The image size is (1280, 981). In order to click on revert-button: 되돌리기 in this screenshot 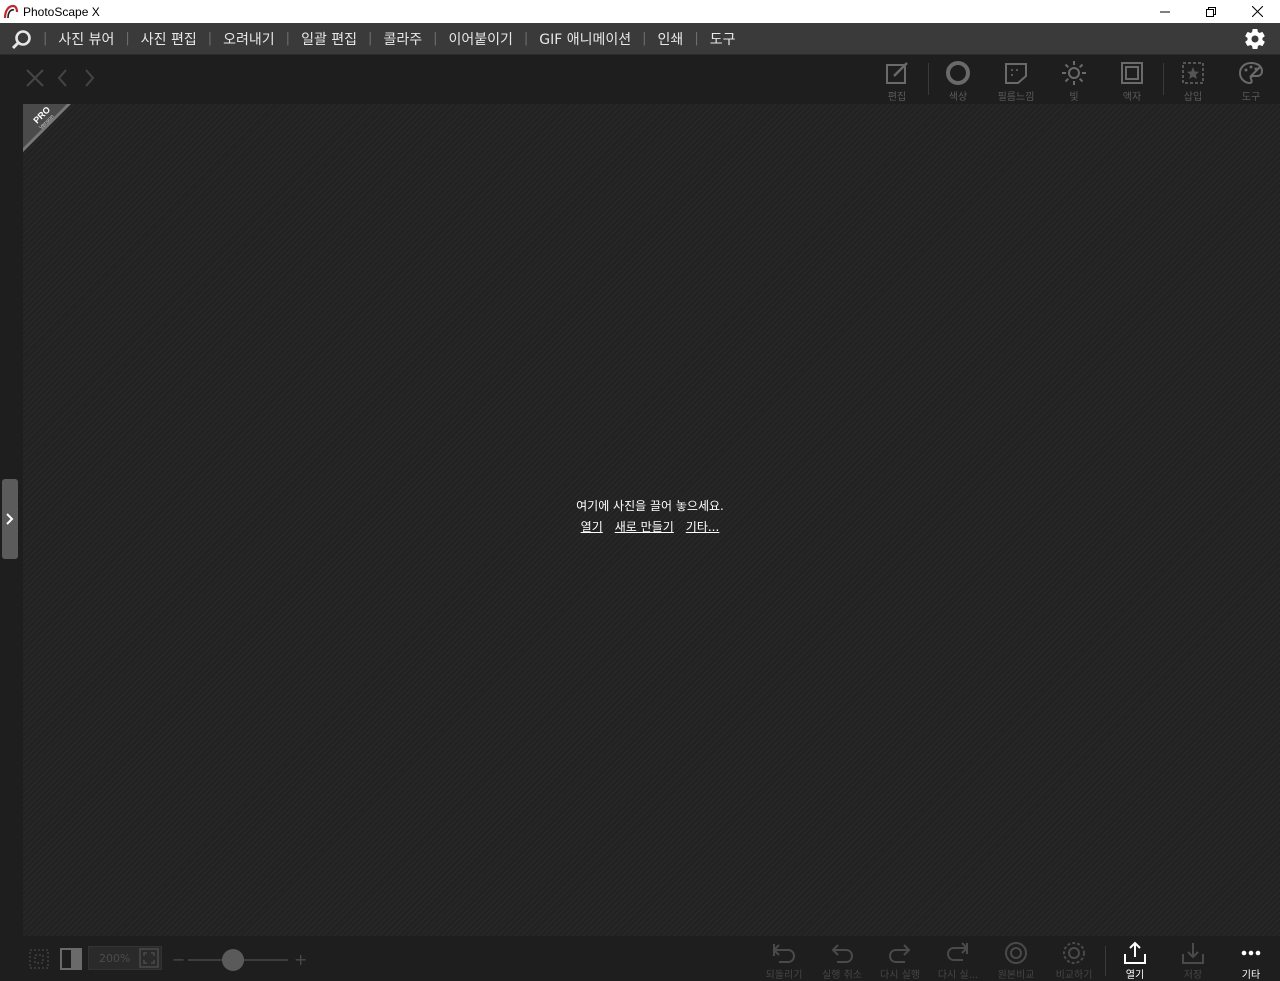, I will do `click(784, 961)`.